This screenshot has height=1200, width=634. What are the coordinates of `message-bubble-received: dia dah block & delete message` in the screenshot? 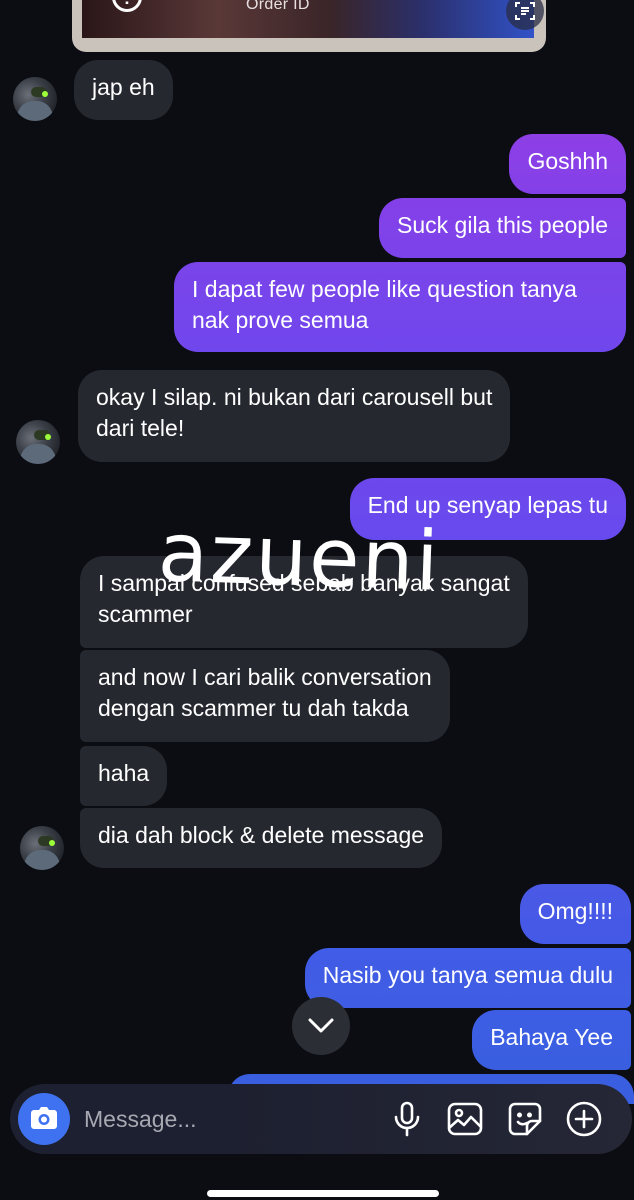 It's located at (261, 838).